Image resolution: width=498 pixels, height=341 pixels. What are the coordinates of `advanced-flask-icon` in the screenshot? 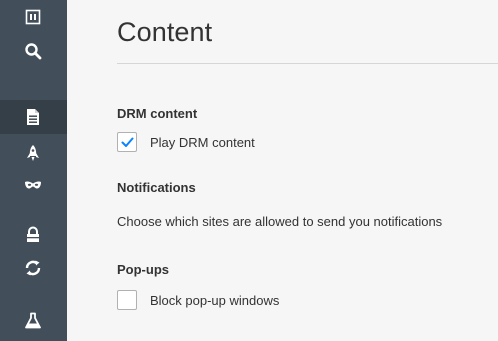 It's located at (33, 320).